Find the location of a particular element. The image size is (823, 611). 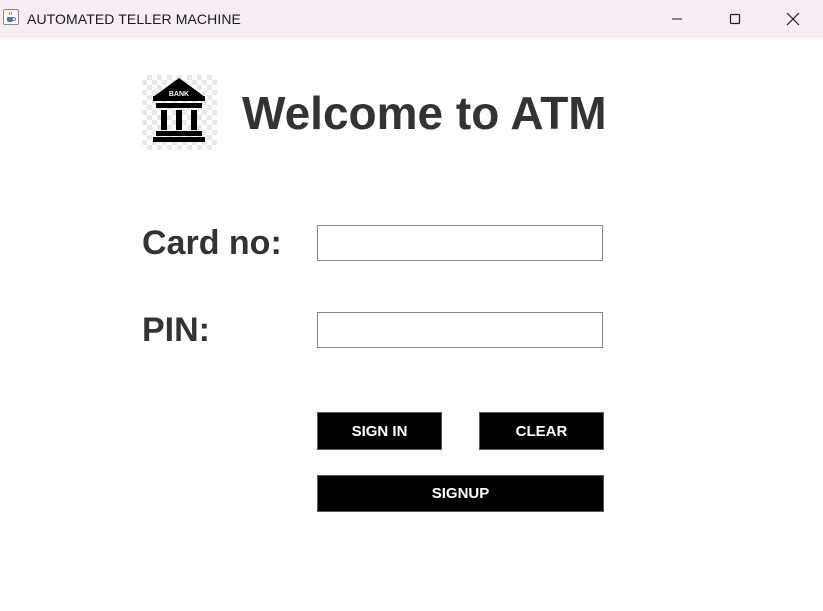

pin-field is located at coordinates (460, 330).